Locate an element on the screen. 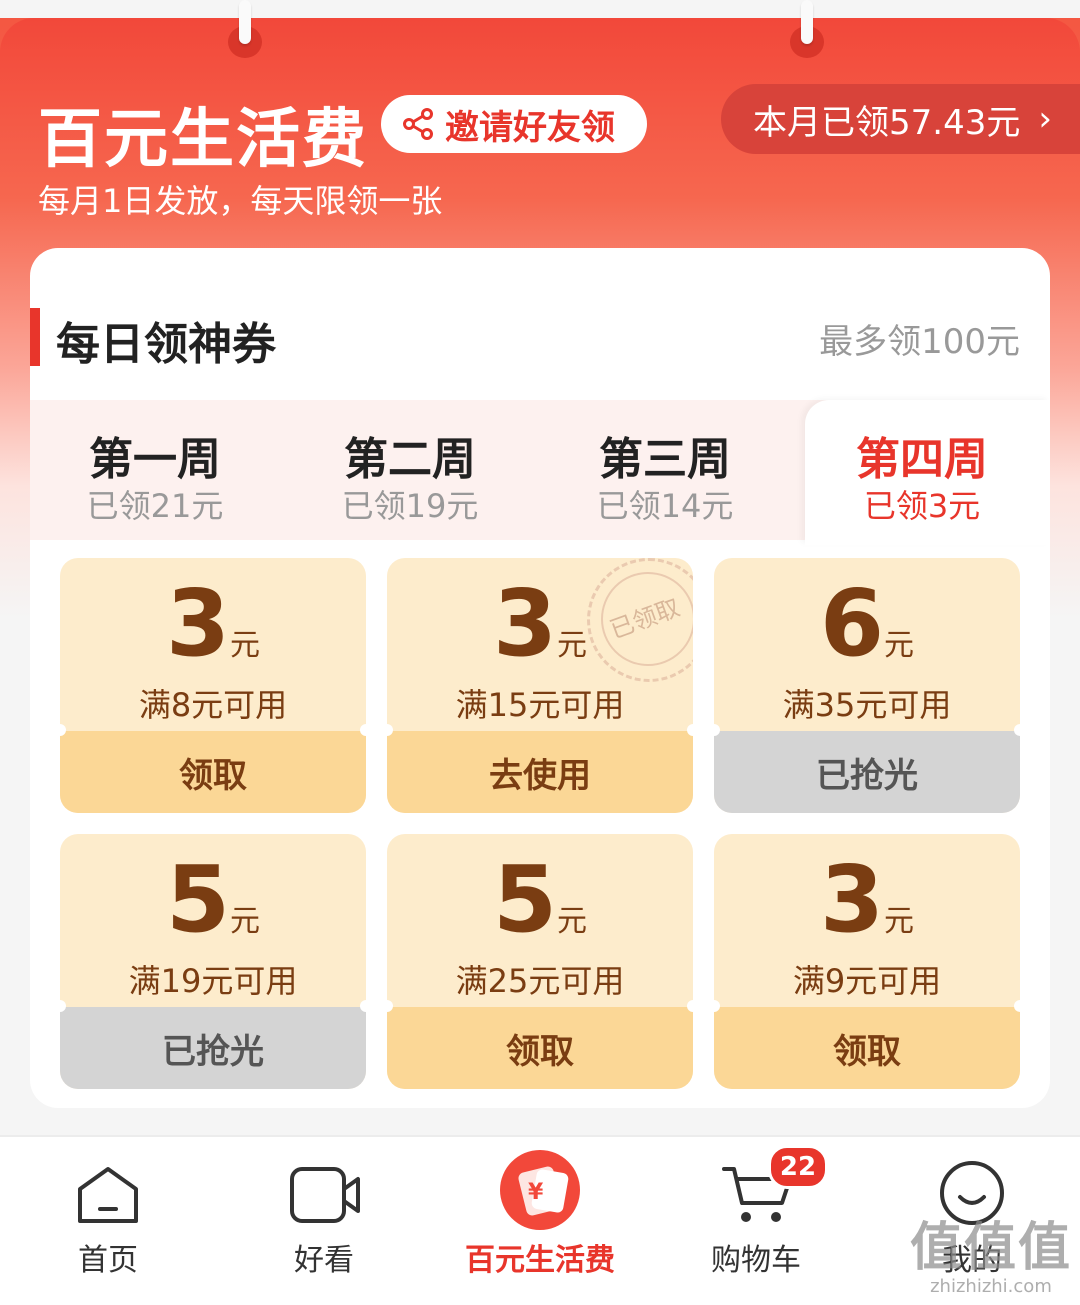  coupon-condition: 满25元可用 is located at coordinates (540, 981).